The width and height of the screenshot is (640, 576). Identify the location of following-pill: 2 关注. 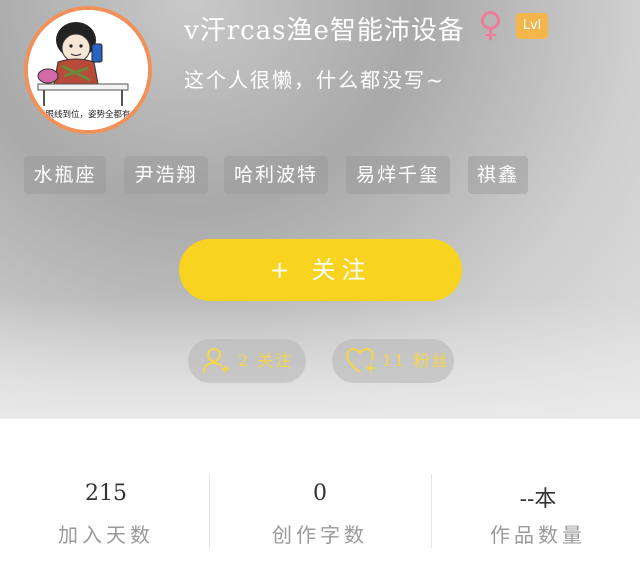
(247, 361).